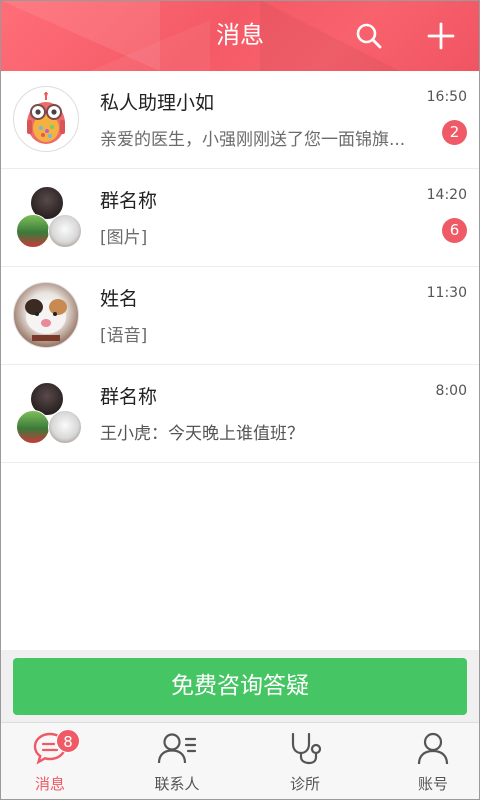 This screenshot has height=800, width=480. What do you see at coordinates (433, 748) in the screenshot?
I see `user-icon` at bounding box center [433, 748].